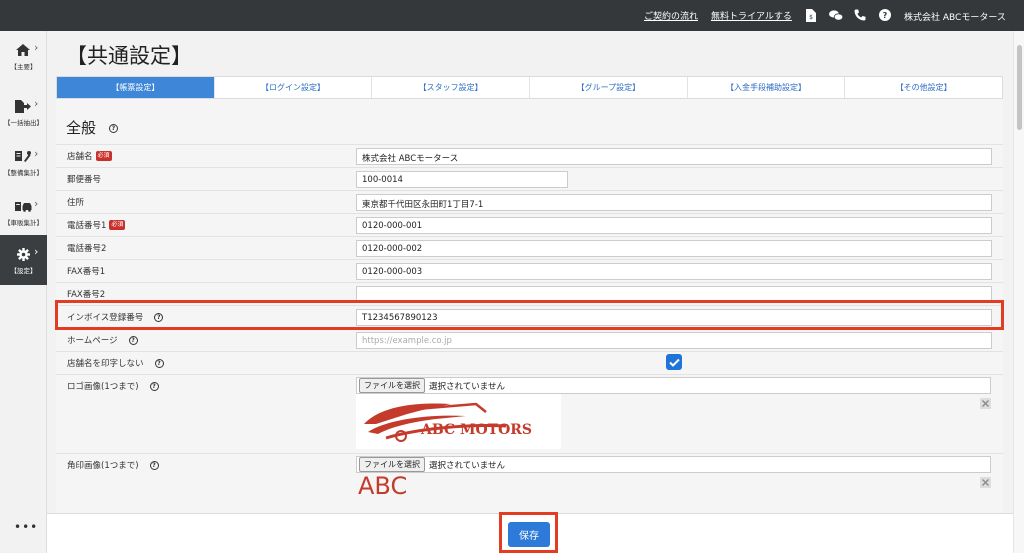 The height and width of the screenshot is (553, 1024). I want to click on chat-icon, so click(836, 15).